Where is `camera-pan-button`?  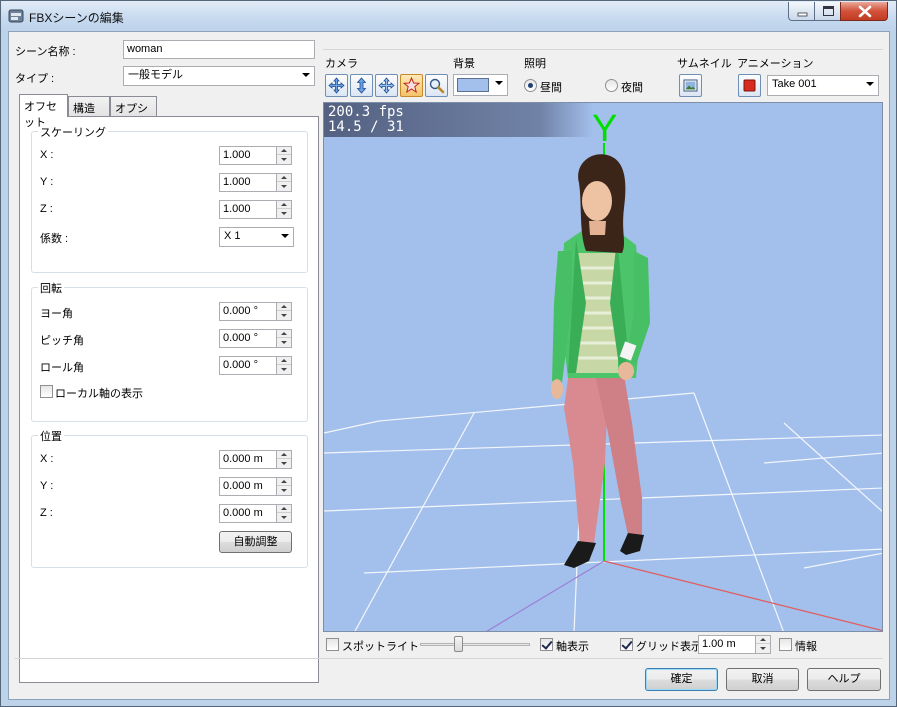 camera-pan-button is located at coordinates (386, 85).